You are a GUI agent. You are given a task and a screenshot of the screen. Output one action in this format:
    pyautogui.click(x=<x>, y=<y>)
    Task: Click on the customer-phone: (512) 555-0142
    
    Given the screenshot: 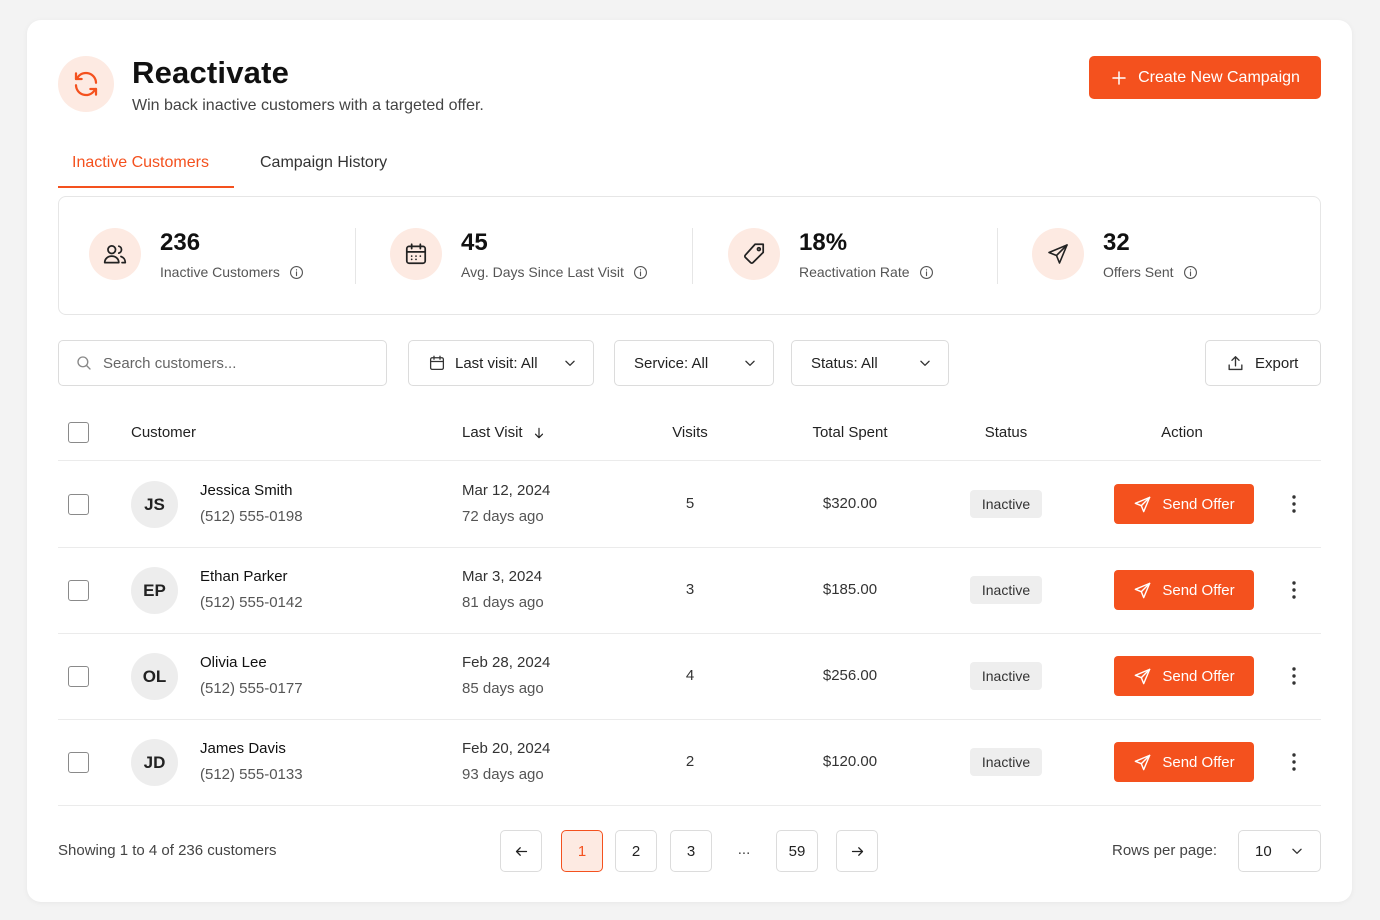 What is the action you would take?
    pyautogui.click(x=251, y=602)
    